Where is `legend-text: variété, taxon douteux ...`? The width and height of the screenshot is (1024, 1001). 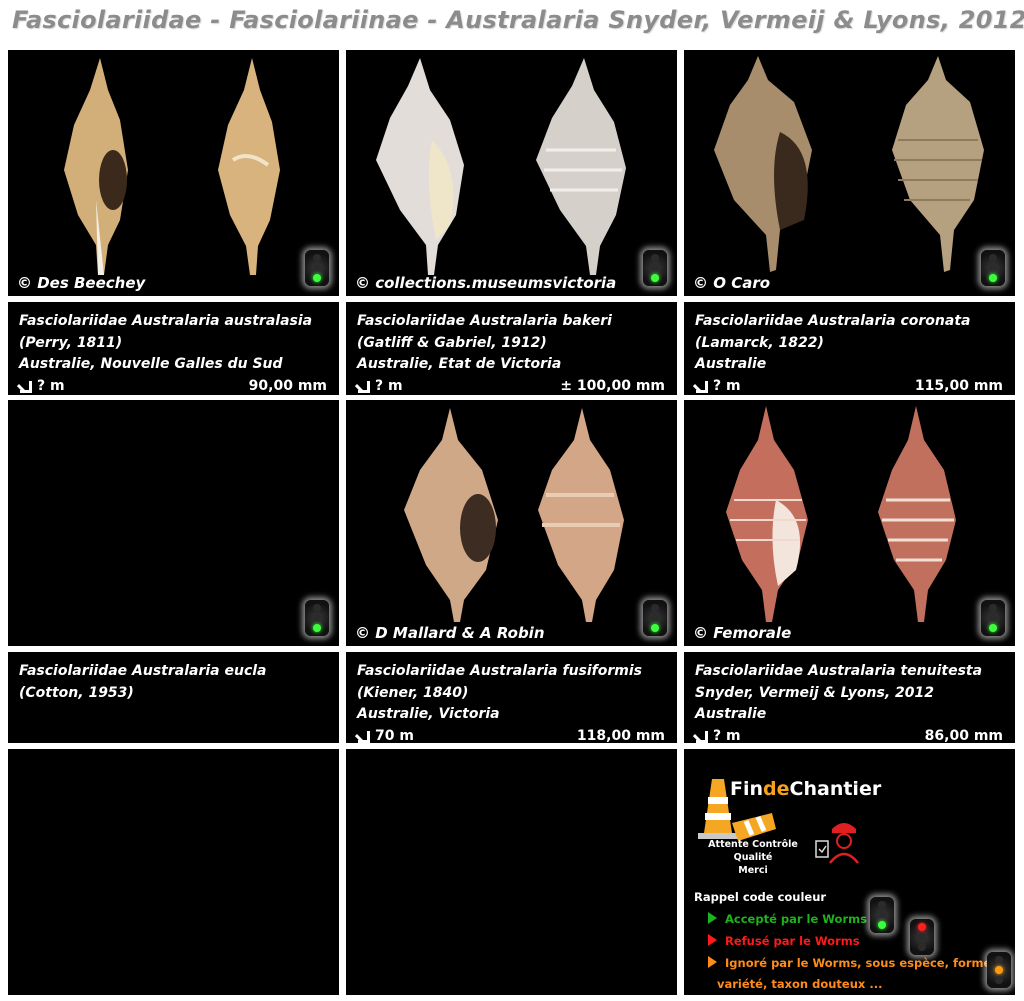 legend-text: variété, taxon douteux ... is located at coordinates (800, 984).